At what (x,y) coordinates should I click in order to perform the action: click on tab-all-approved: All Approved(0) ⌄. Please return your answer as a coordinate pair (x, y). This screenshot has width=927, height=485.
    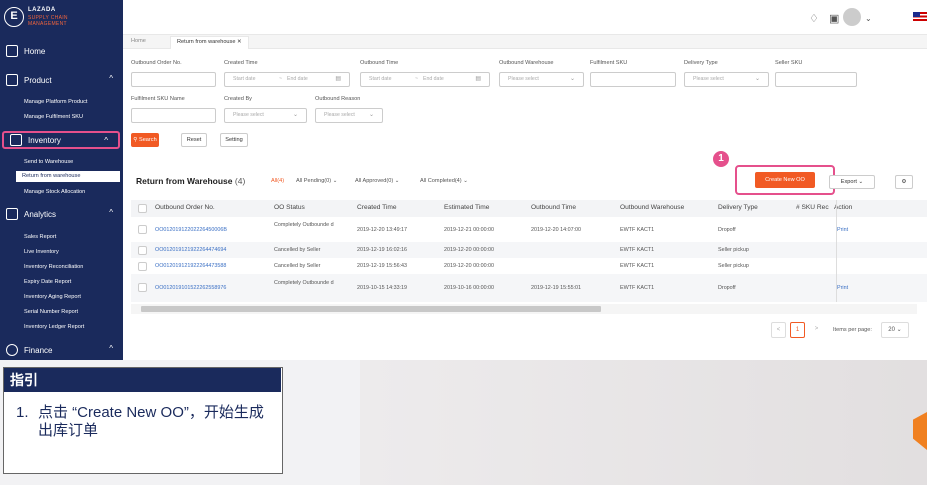
    Looking at the image, I should click on (377, 181).